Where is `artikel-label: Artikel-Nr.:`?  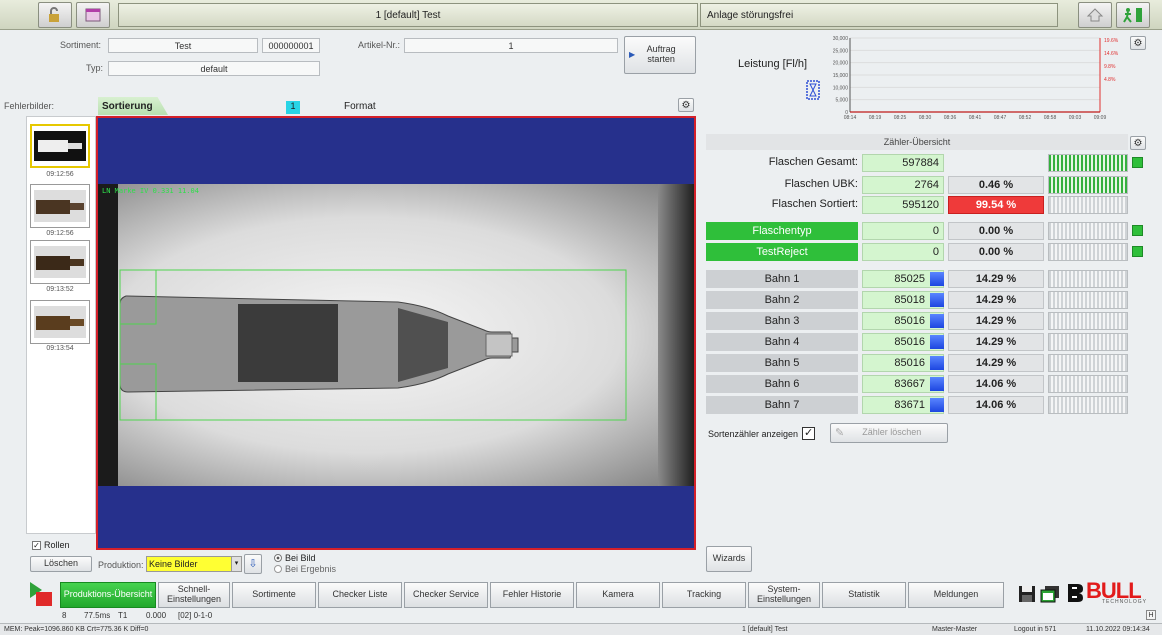 artikel-label: Artikel-Nr.: is located at coordinates (379, 45).